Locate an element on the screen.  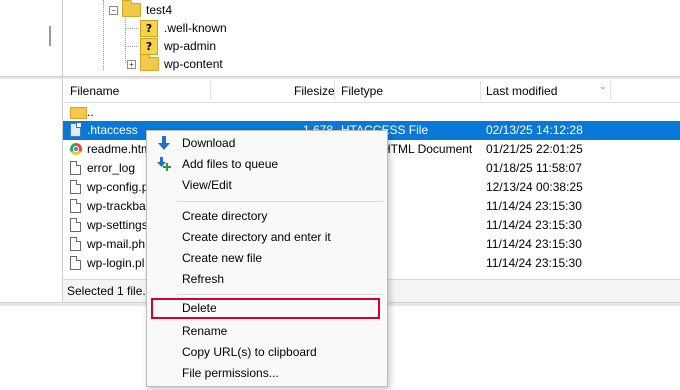
status-text: Selected 1 file. T is located at coordinates (112, 291).